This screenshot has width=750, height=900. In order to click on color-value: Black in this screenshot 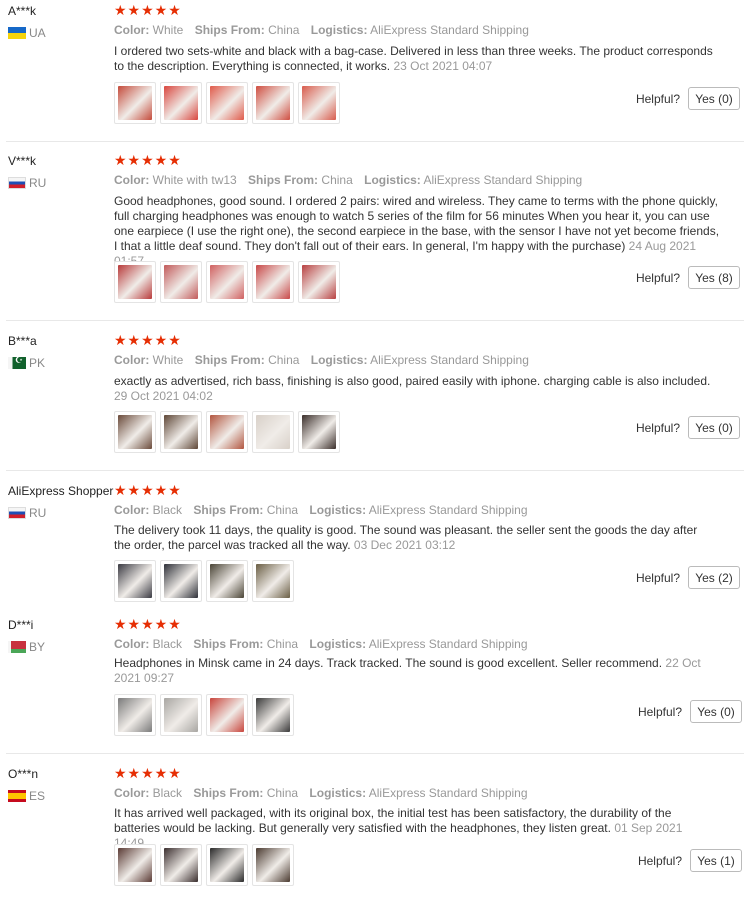, I will do `click(167, 644)`.